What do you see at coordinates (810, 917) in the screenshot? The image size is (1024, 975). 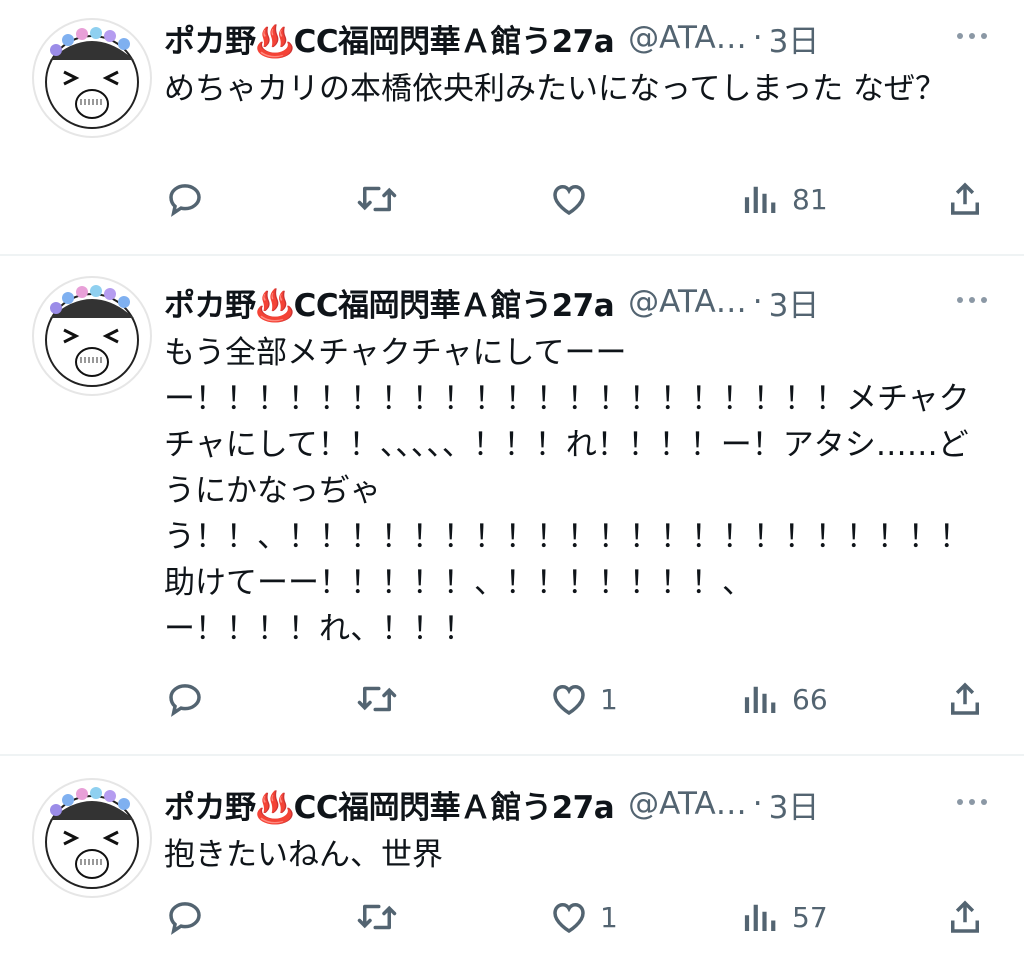 I see `view-count: 57` at bounding box center [810, 917].